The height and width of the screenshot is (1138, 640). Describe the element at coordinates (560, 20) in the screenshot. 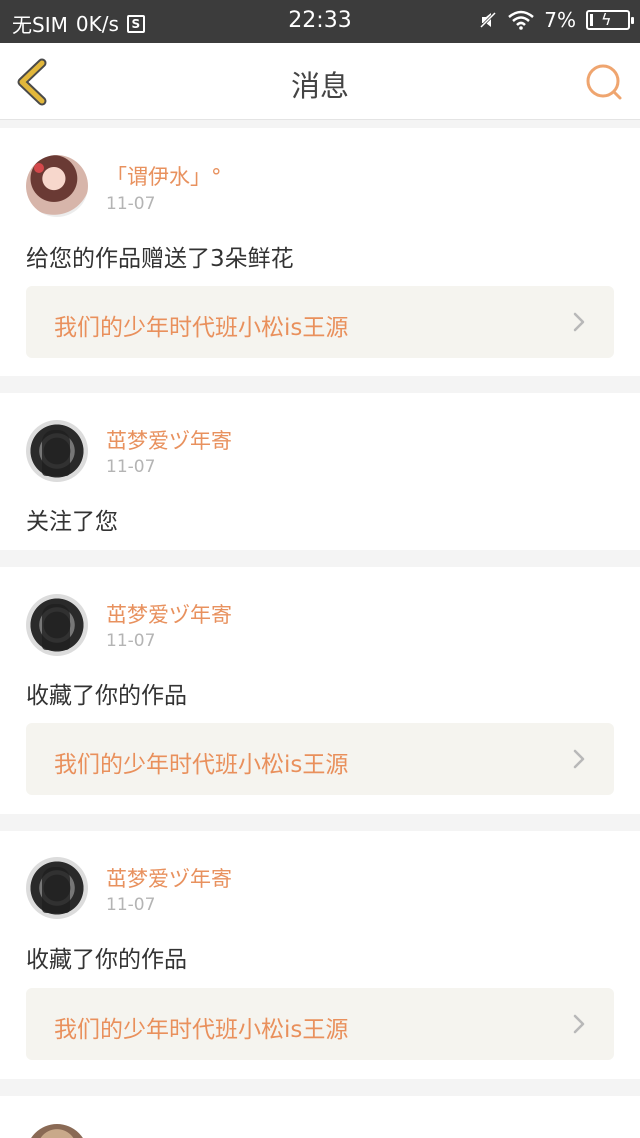

I see `battery-percent: 7%` at that location.